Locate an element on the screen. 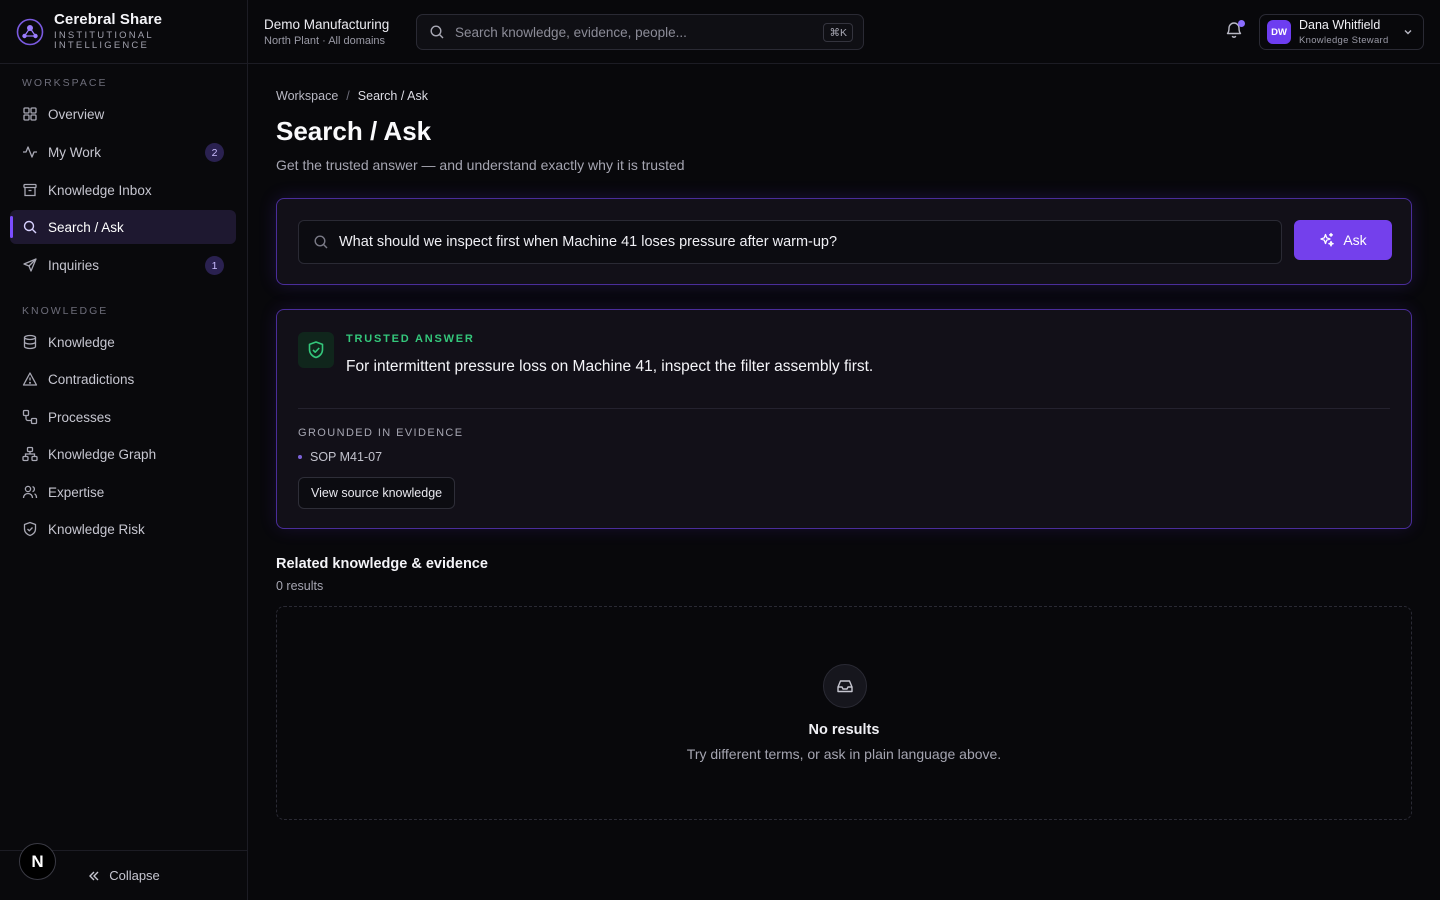 This screenshot has height=900, width=1440. bullet-icon is located at coordinates (300, 457).